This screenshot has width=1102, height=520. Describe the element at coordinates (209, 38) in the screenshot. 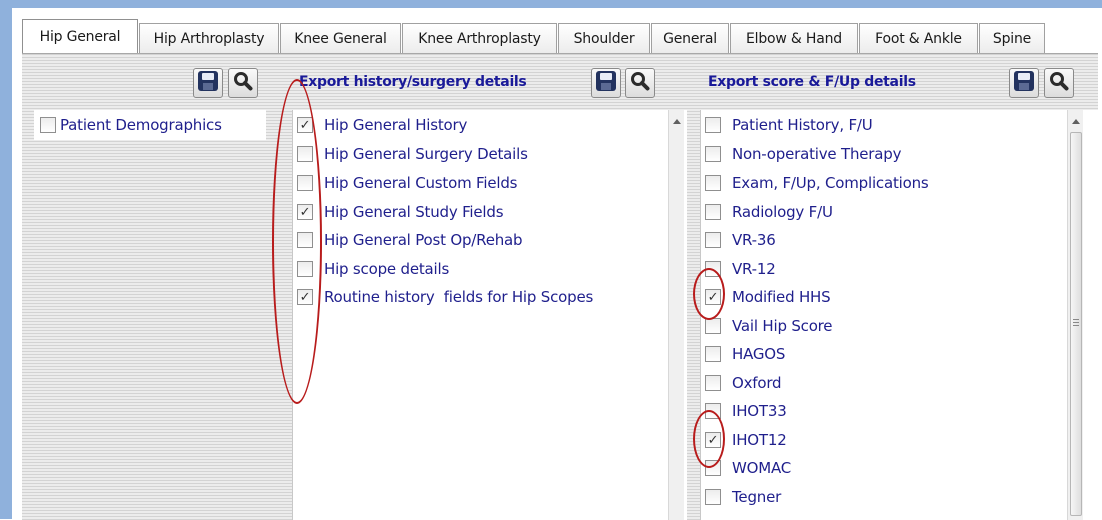

I see `tab-hip-arthroplasty: Hip Arthroplasty` at that location.